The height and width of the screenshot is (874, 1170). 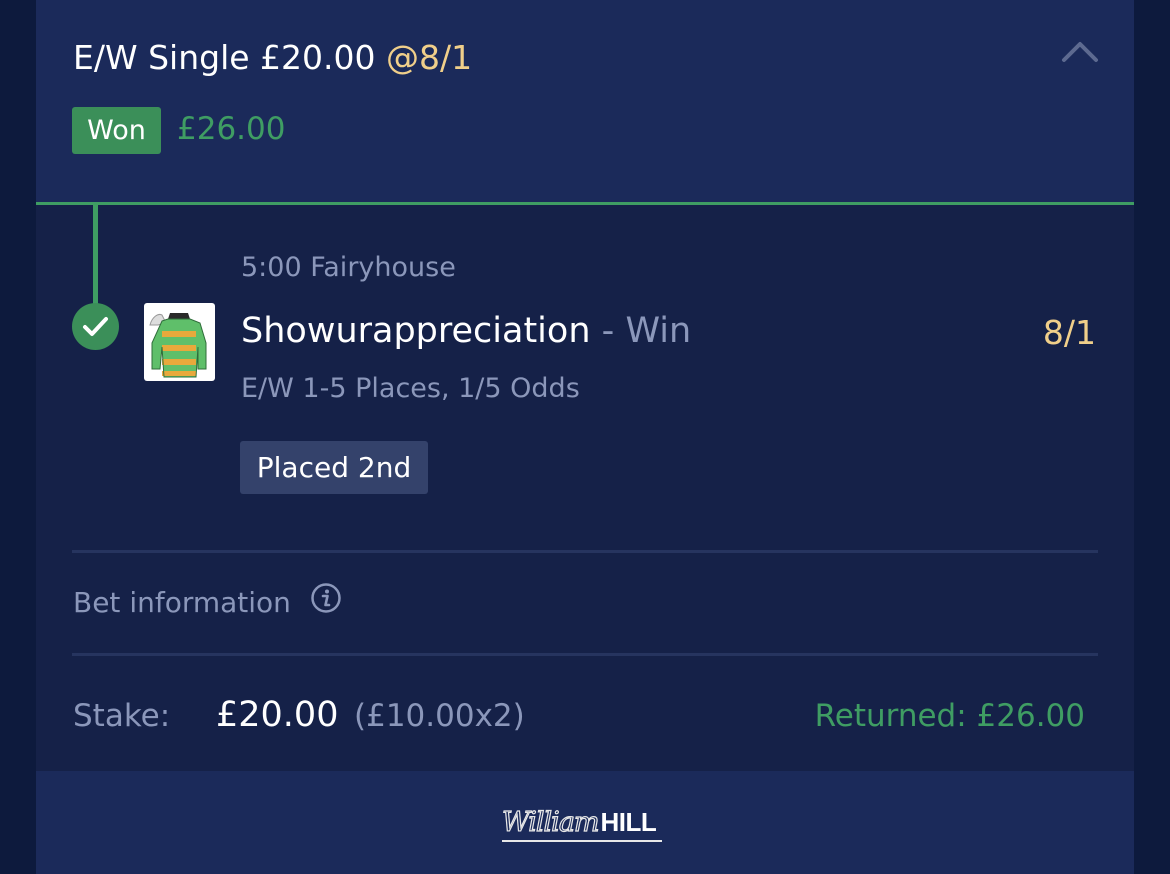 I want to click on selection-connector-line, so click(x=95, y=256).